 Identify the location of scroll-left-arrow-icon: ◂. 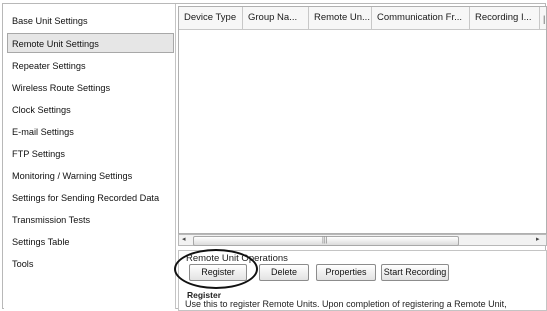
(184, 240).